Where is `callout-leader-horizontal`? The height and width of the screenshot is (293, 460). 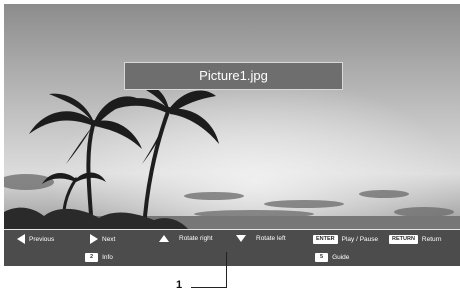 callout-leader-horizontal is located at coordinates (209, 287).